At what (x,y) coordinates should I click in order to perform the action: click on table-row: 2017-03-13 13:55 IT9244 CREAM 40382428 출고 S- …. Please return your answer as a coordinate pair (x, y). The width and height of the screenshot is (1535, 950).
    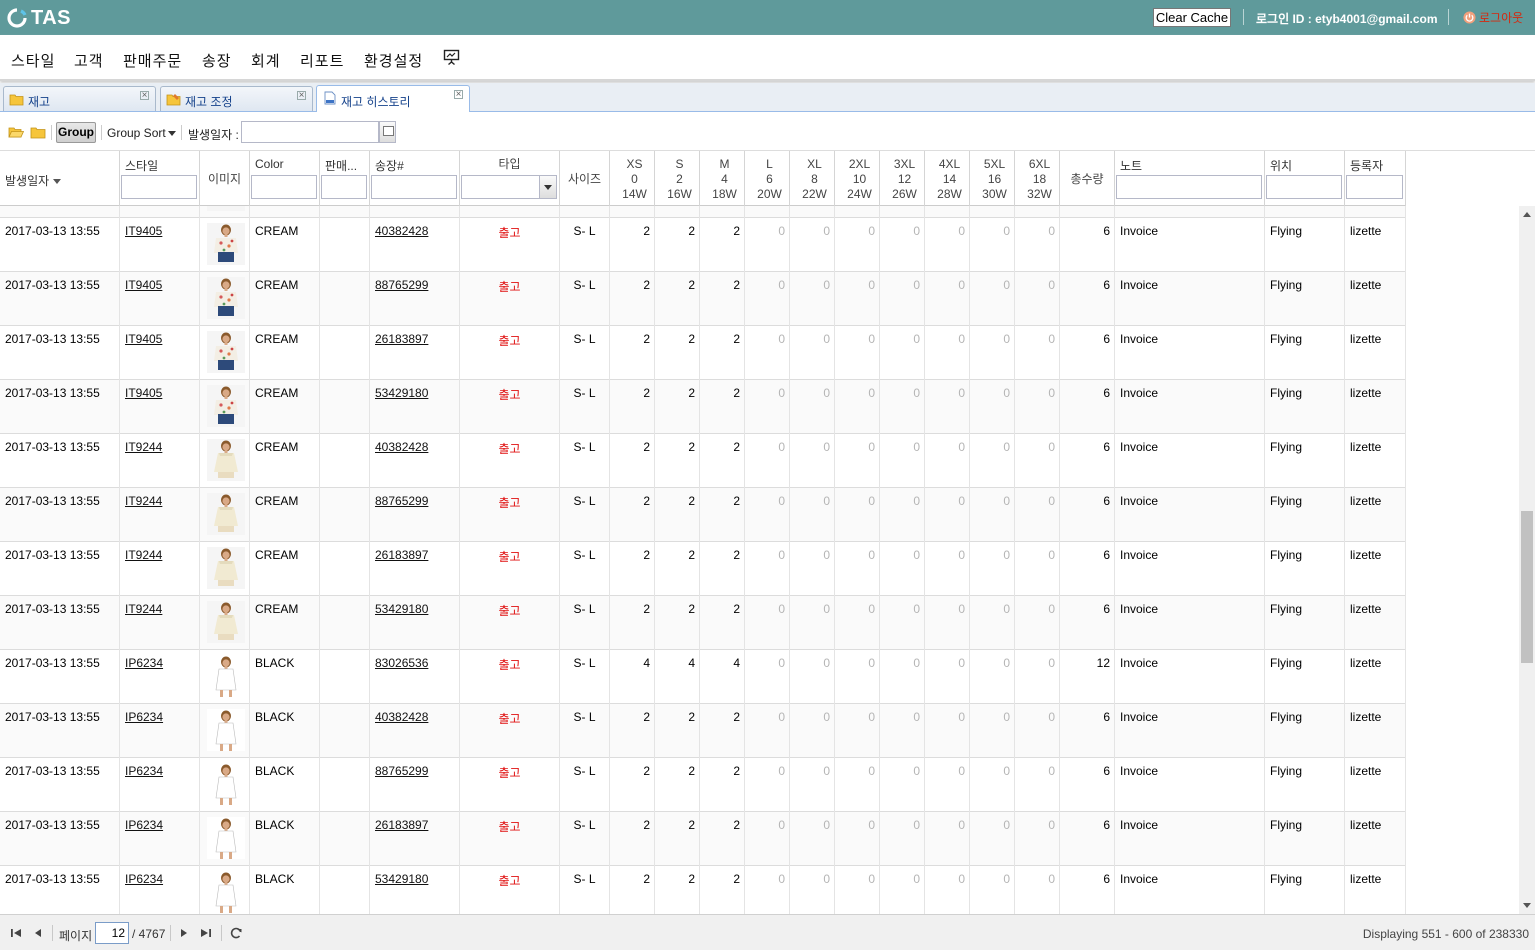
    Looking at the image, I should click on (703, 461).